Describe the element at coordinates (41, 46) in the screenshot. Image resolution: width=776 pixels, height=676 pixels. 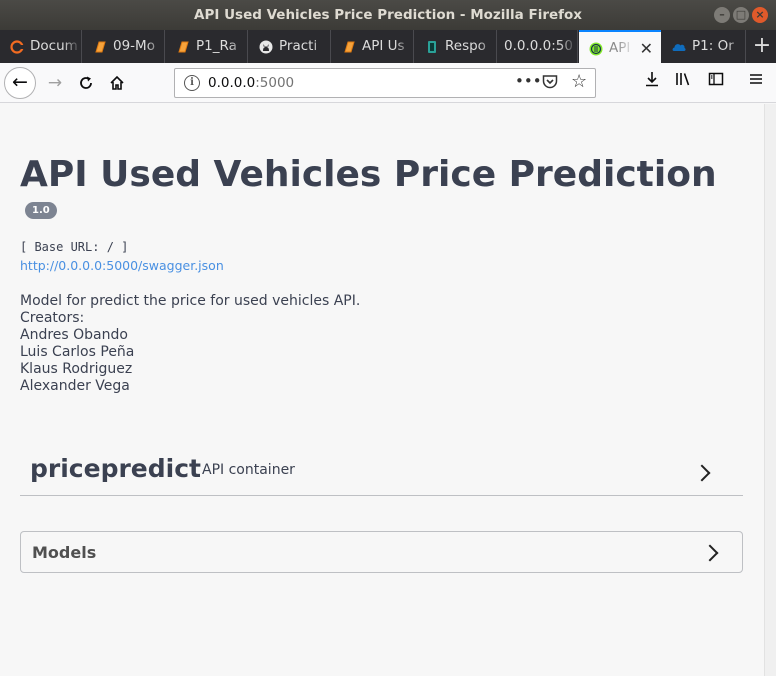
I see `tab-docum: Docum` at that location.